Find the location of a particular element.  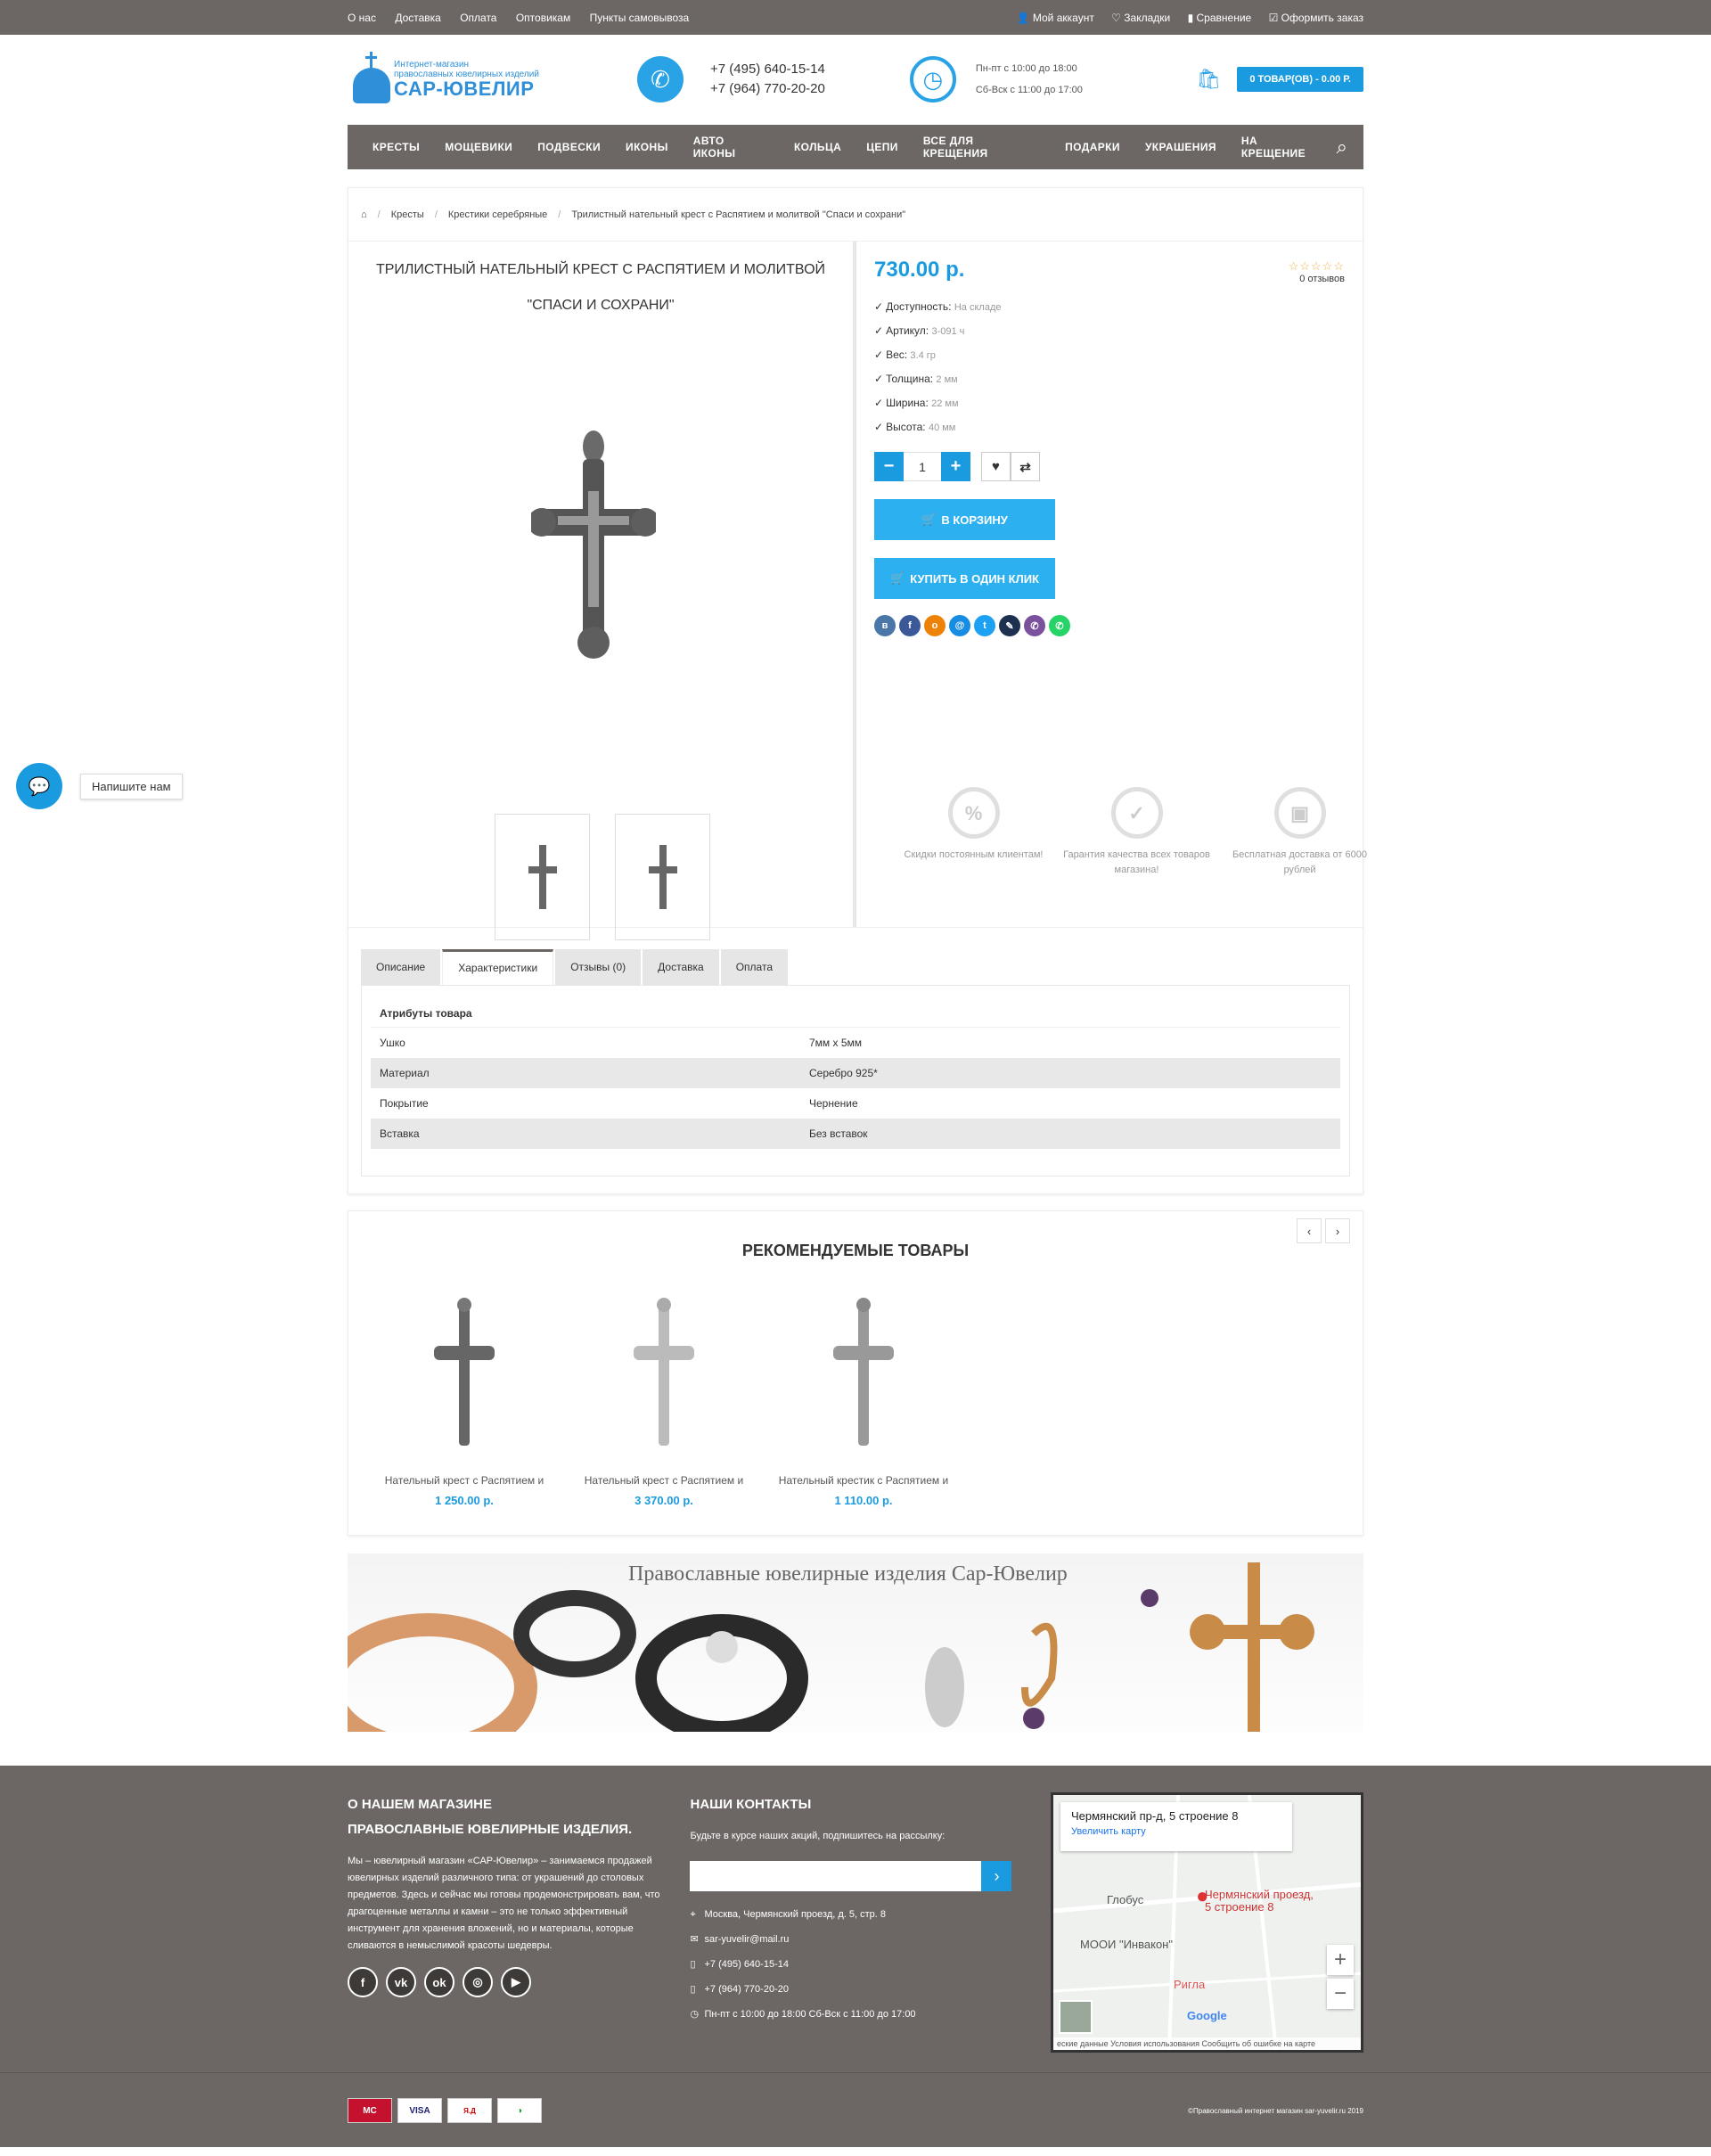

map-zoom-link: Увеличить карту is located at coordinates (1176, 1831).